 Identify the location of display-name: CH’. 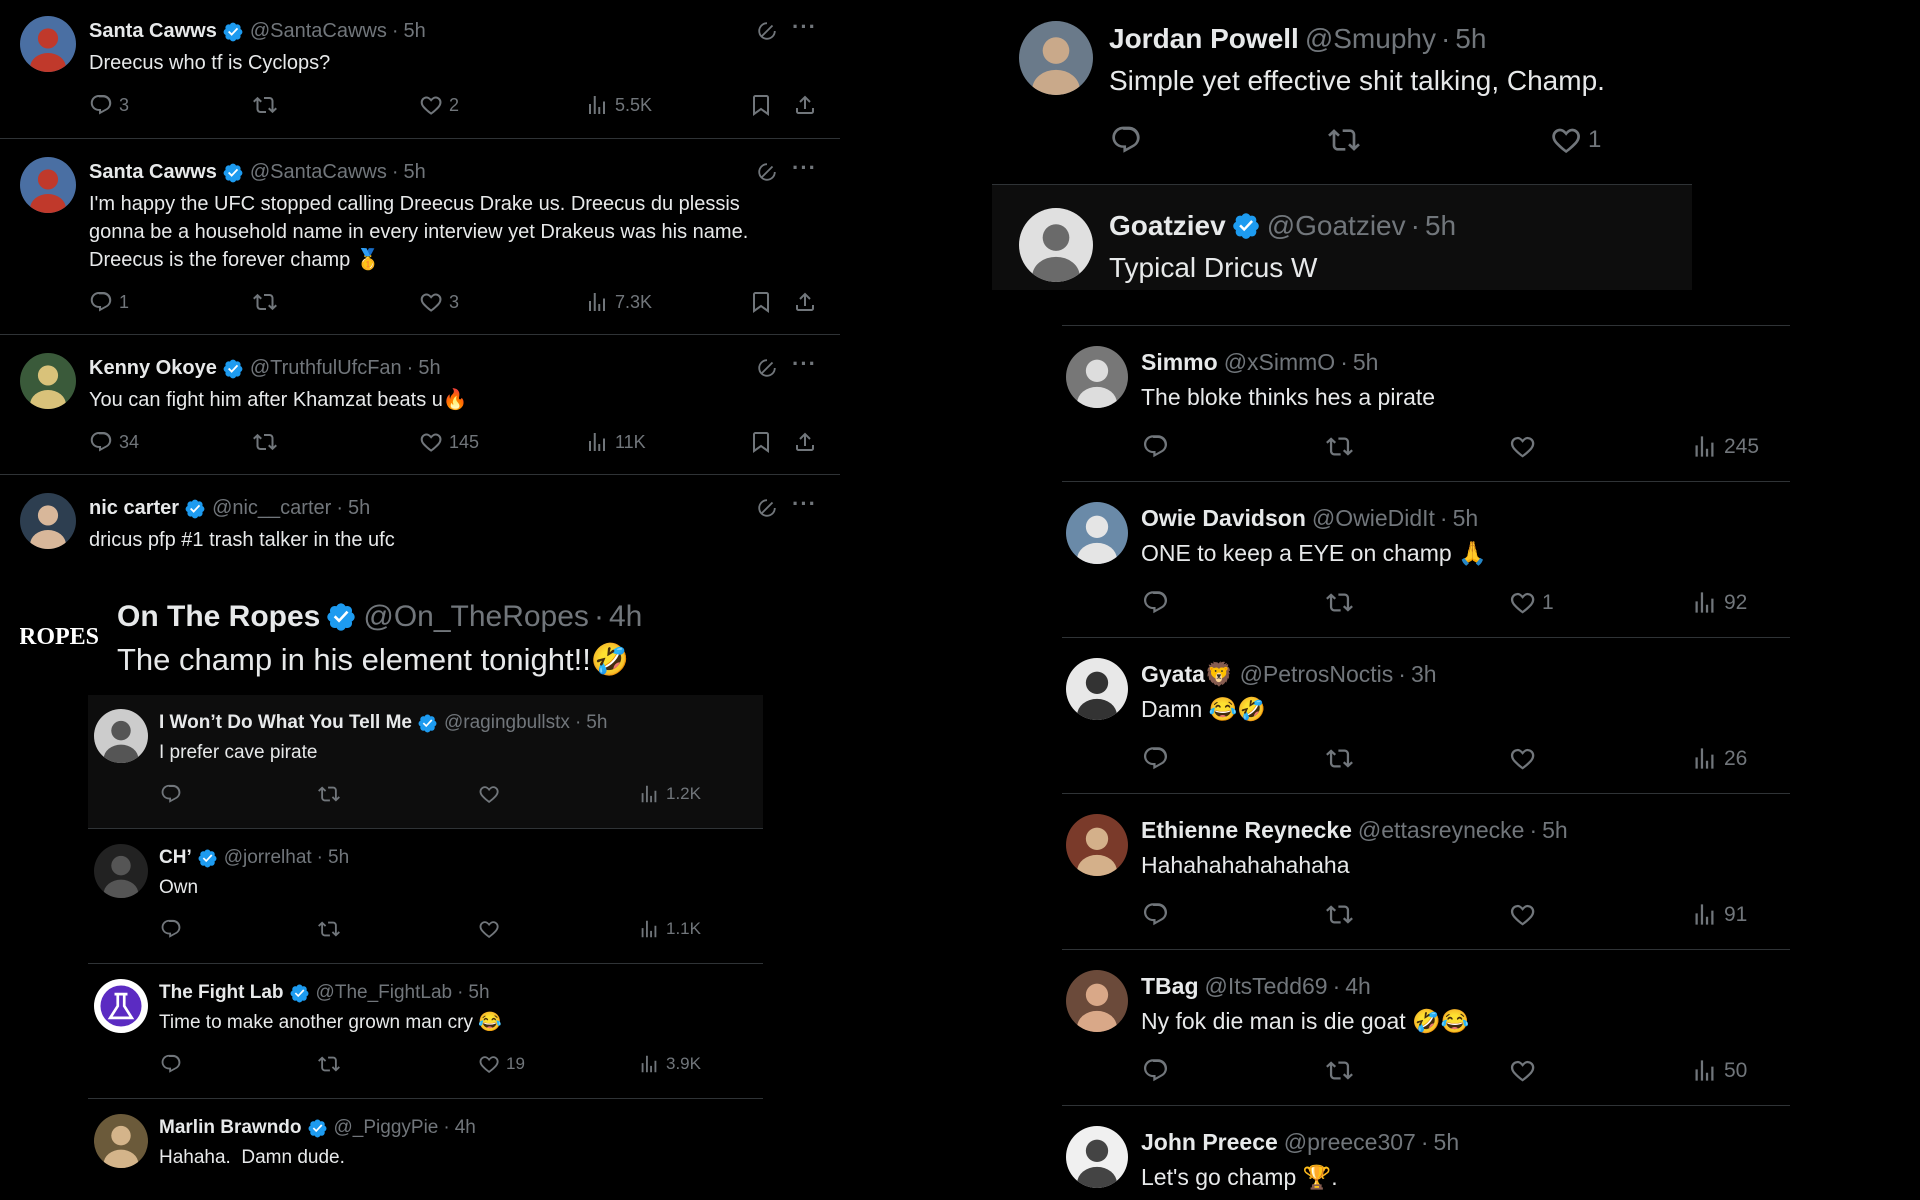
(175, 858).